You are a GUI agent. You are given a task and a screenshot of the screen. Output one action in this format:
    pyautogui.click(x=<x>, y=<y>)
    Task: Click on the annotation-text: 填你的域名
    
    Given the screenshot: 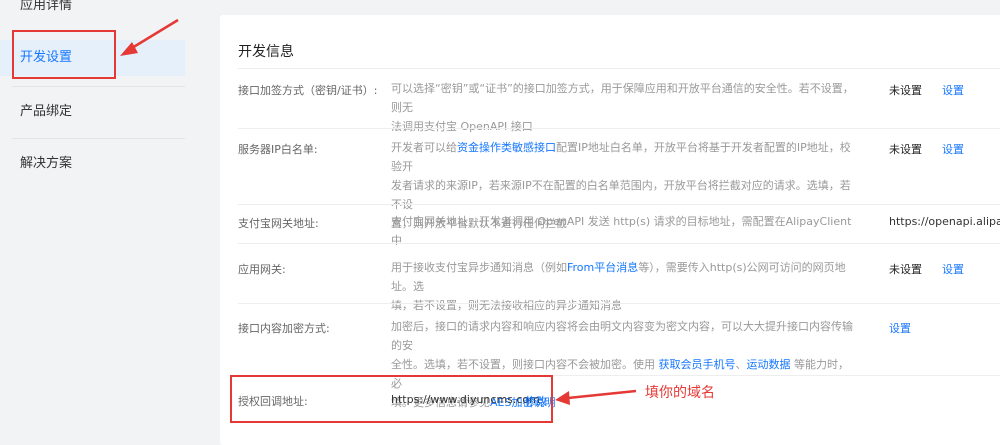 What is the action you would take?
    pyautogui.click(x=680, y=393)
    